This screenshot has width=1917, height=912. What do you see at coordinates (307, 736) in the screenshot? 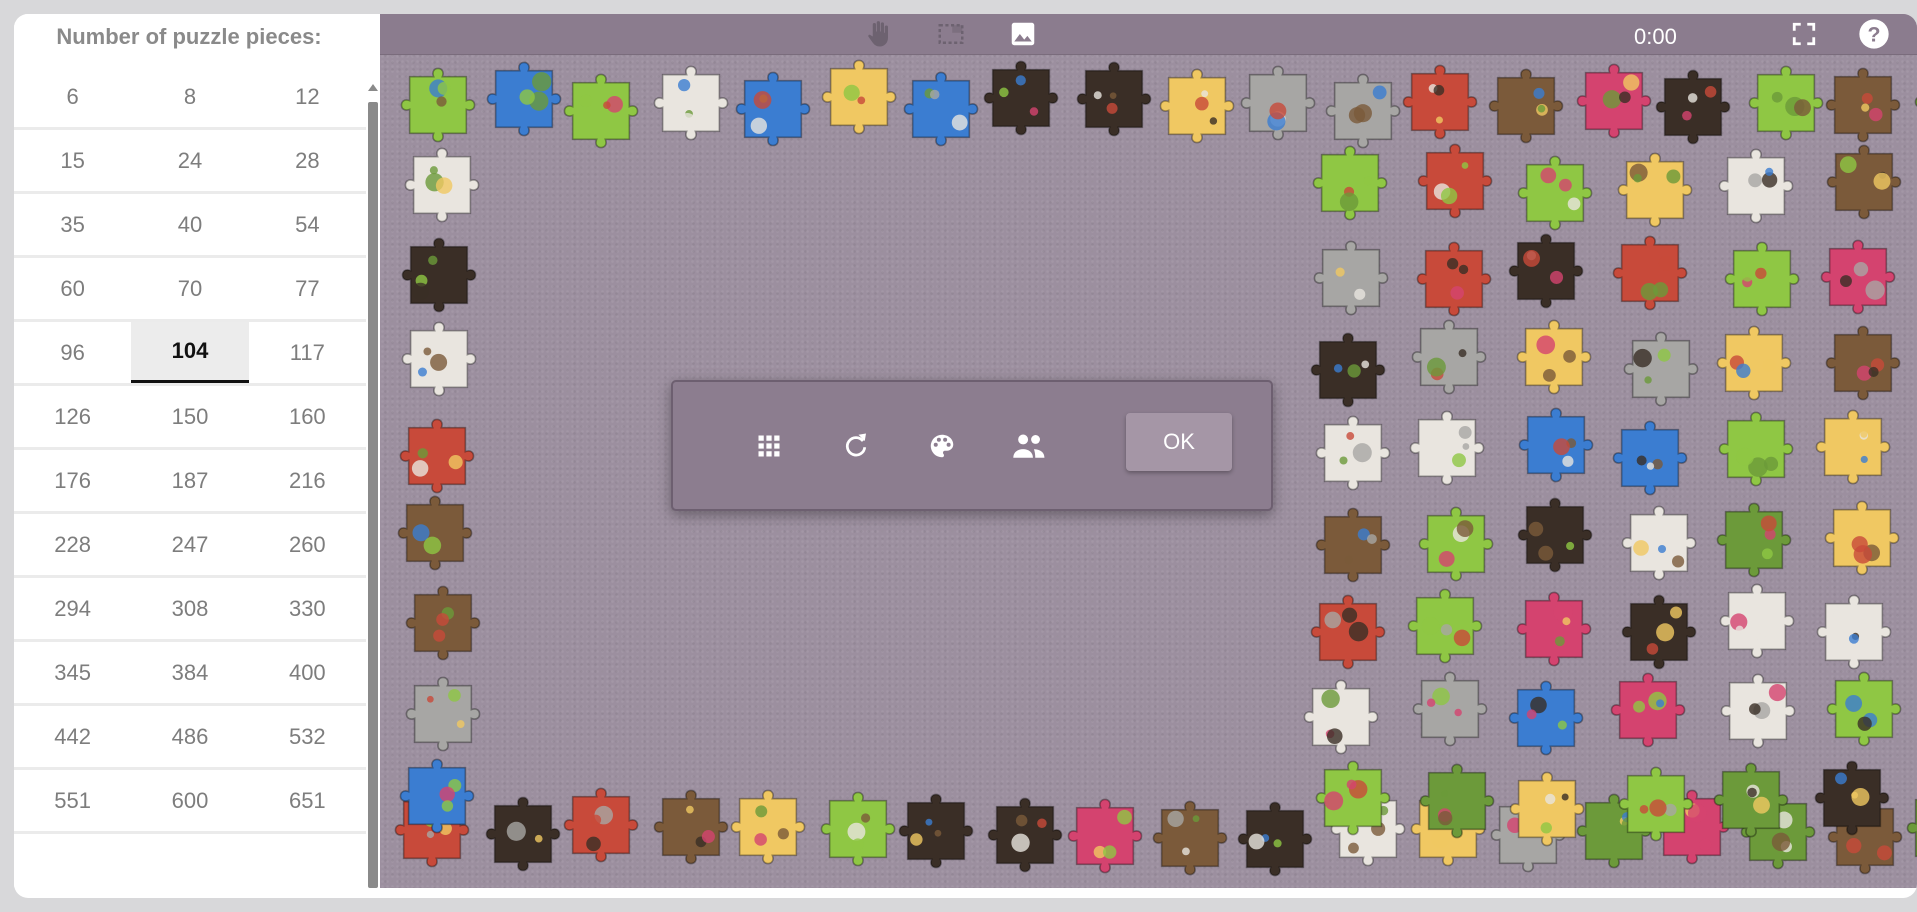
I see `count-option: 532` at bounding box center [307, 736].